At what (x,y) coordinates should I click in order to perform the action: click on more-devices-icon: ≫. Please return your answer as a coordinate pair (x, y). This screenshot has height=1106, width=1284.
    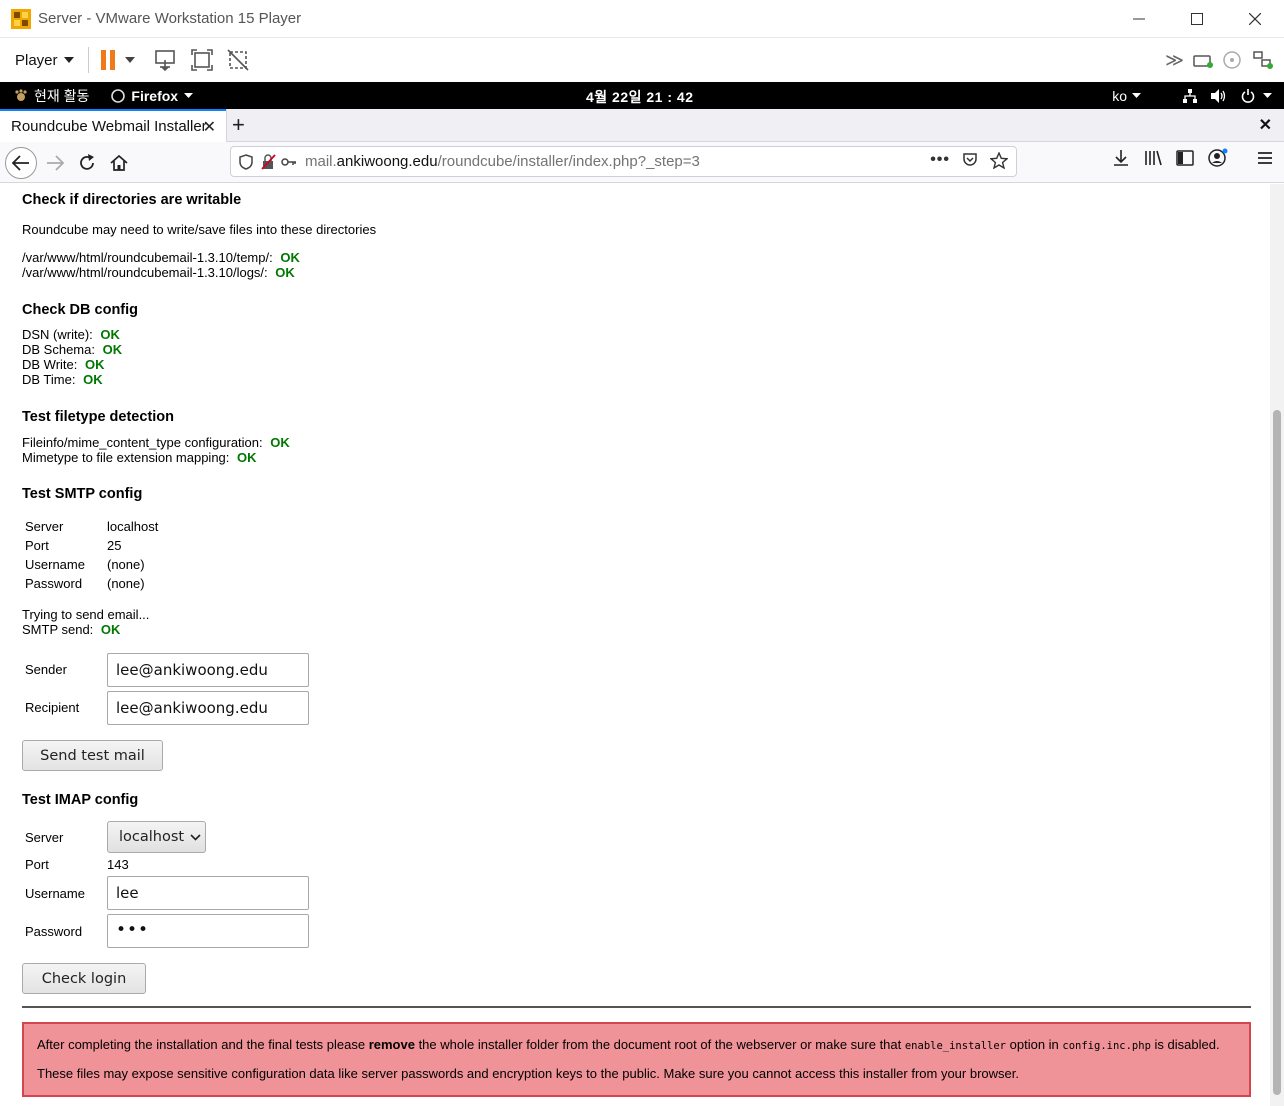
    Looking at the image, I should click on (1174, 60).